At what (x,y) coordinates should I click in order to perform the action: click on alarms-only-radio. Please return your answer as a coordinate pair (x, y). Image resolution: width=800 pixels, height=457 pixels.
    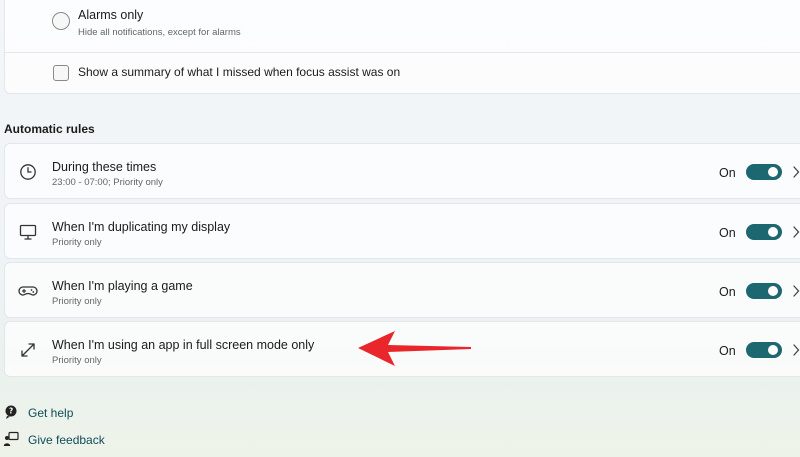
    Looking at the image, I should click on (61, 21).